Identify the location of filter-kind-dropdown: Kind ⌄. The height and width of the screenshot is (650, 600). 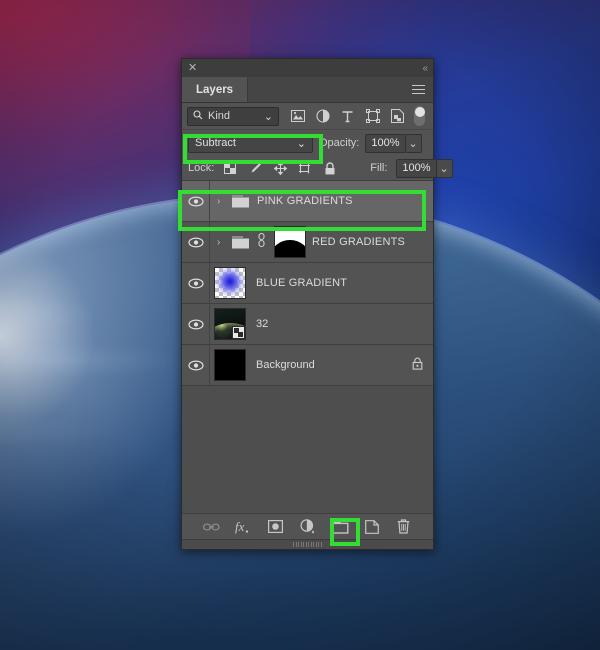
(233, 116).